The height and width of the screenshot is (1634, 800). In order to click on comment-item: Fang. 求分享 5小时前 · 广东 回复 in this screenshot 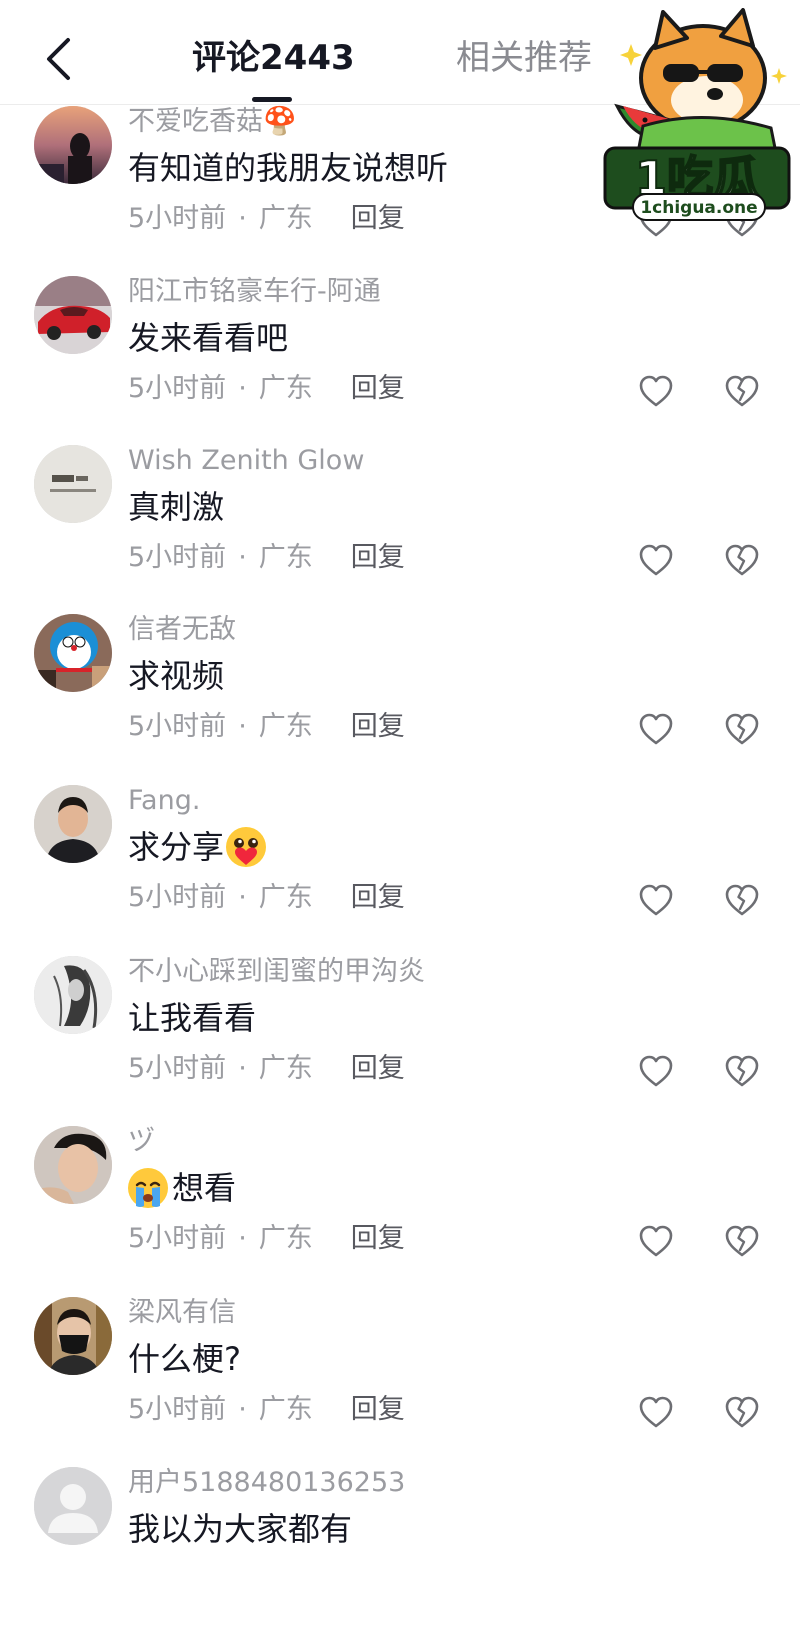, I will do `click(400, 867)`.